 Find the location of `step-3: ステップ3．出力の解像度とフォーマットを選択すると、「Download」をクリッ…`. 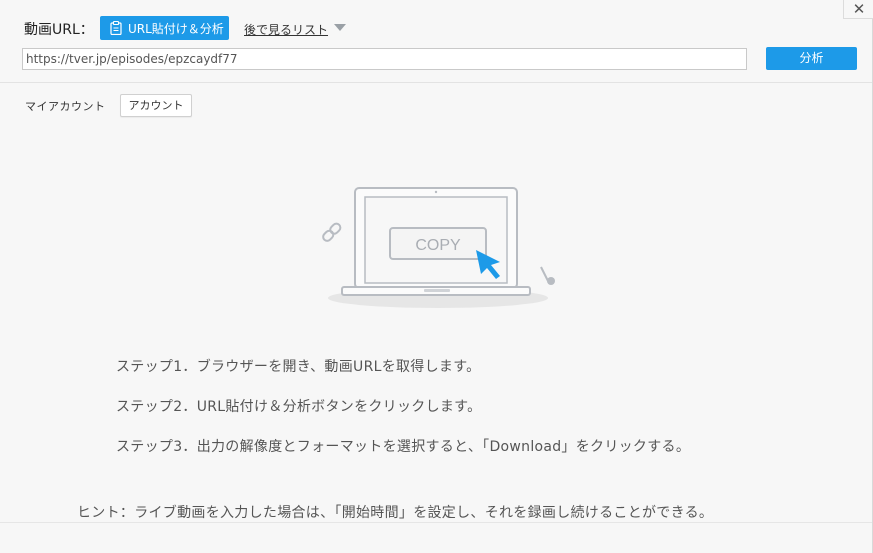

step-3: ステップ3．出力の解像度とフォーマットを選択すると、「Download」をクリッ… is located at coordinates (403, 447).